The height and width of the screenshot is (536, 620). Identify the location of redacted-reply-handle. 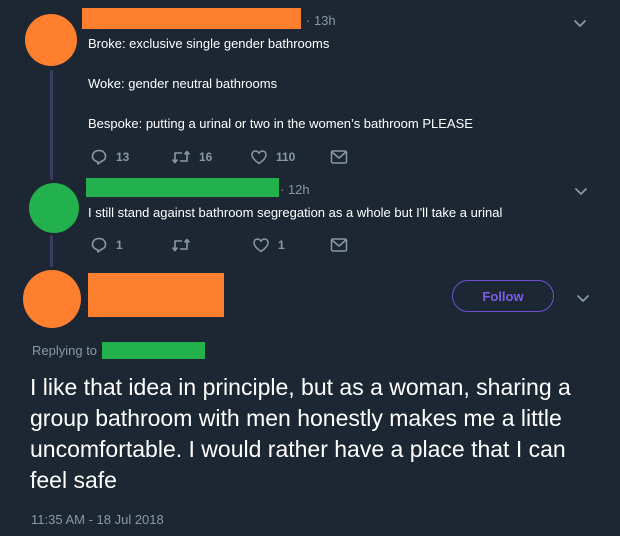
(153, 350).